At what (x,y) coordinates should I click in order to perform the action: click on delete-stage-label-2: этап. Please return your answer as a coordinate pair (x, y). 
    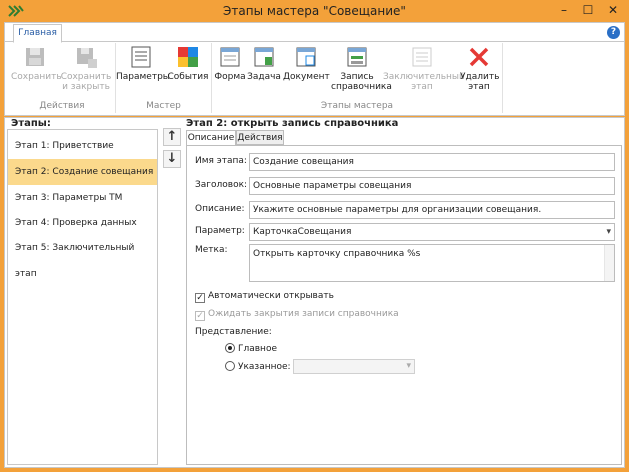
    Looking at the image, I should click on (479, 87).